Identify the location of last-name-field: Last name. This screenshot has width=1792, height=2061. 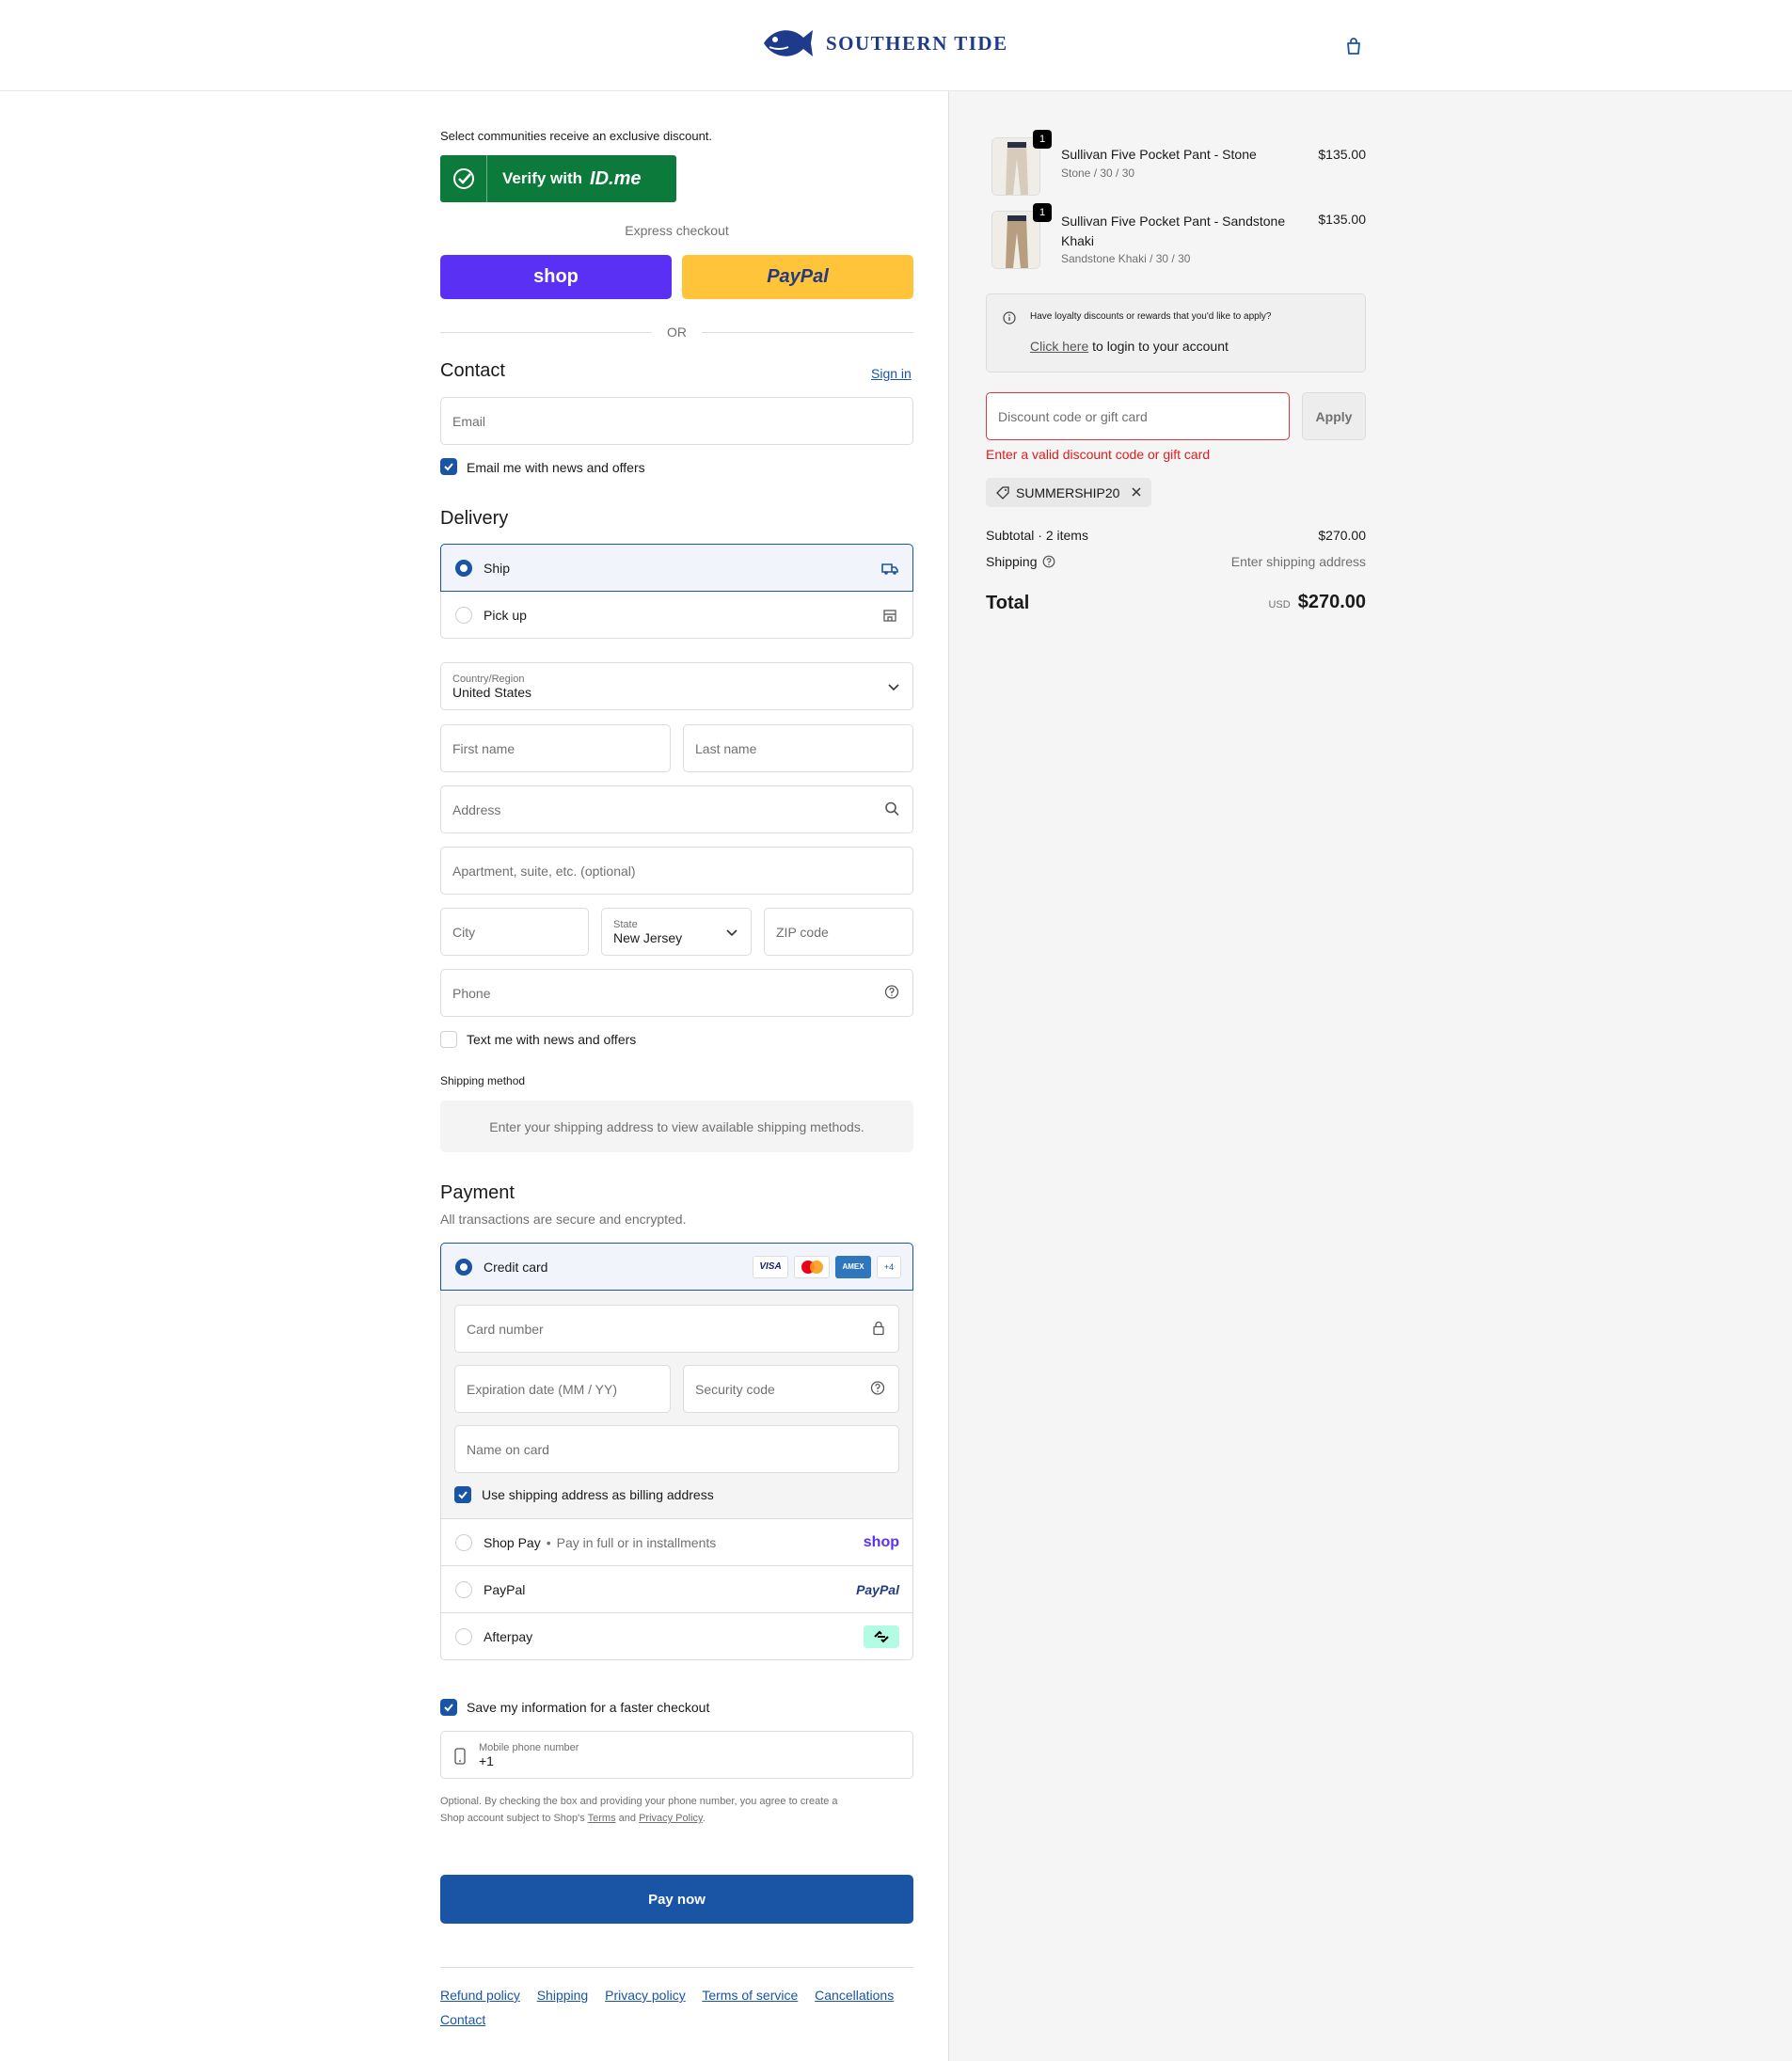
(798, 748).